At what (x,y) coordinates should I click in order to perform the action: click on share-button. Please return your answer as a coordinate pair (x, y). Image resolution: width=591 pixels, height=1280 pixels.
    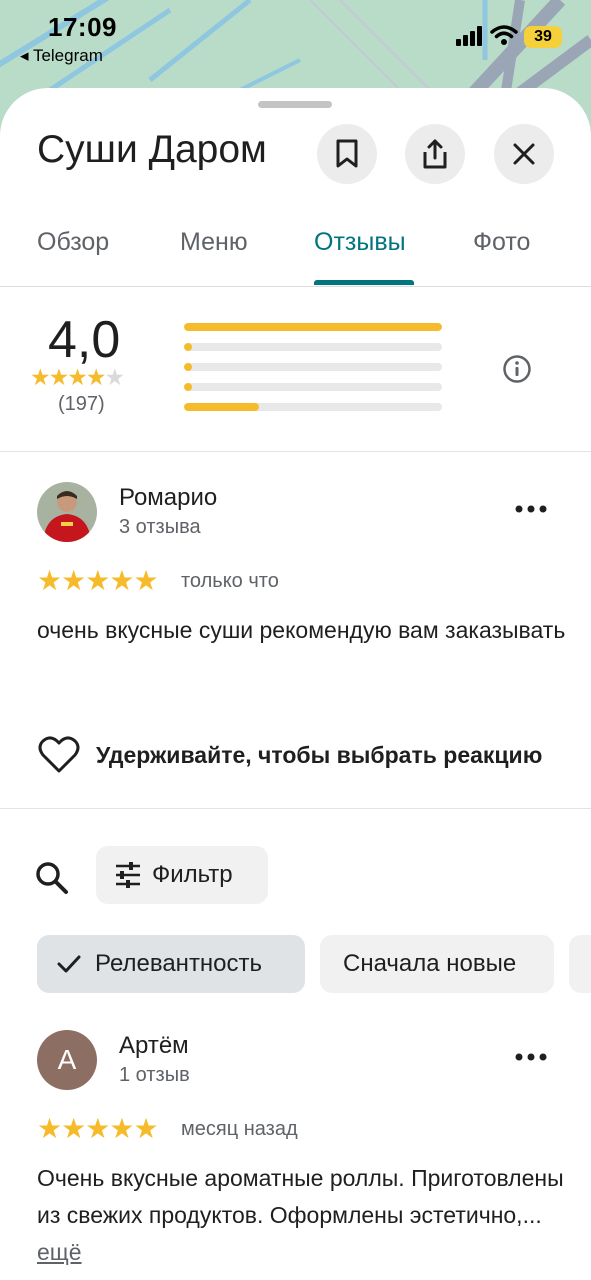
    Looking at the image, I should click on (435, 154).